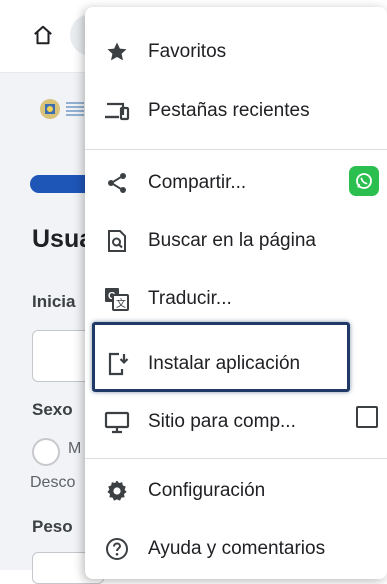  What do you see at coordinates (52, 409) in the screenshot?
I see `field-label: Sexo` at bounding box center [52, 409].